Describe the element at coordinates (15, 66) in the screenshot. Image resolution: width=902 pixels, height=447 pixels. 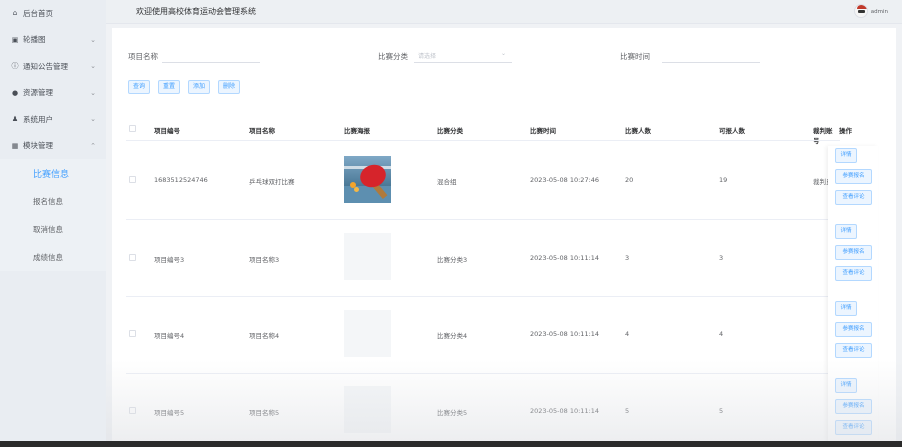
I see `info-icon: ⓘ` at that location.